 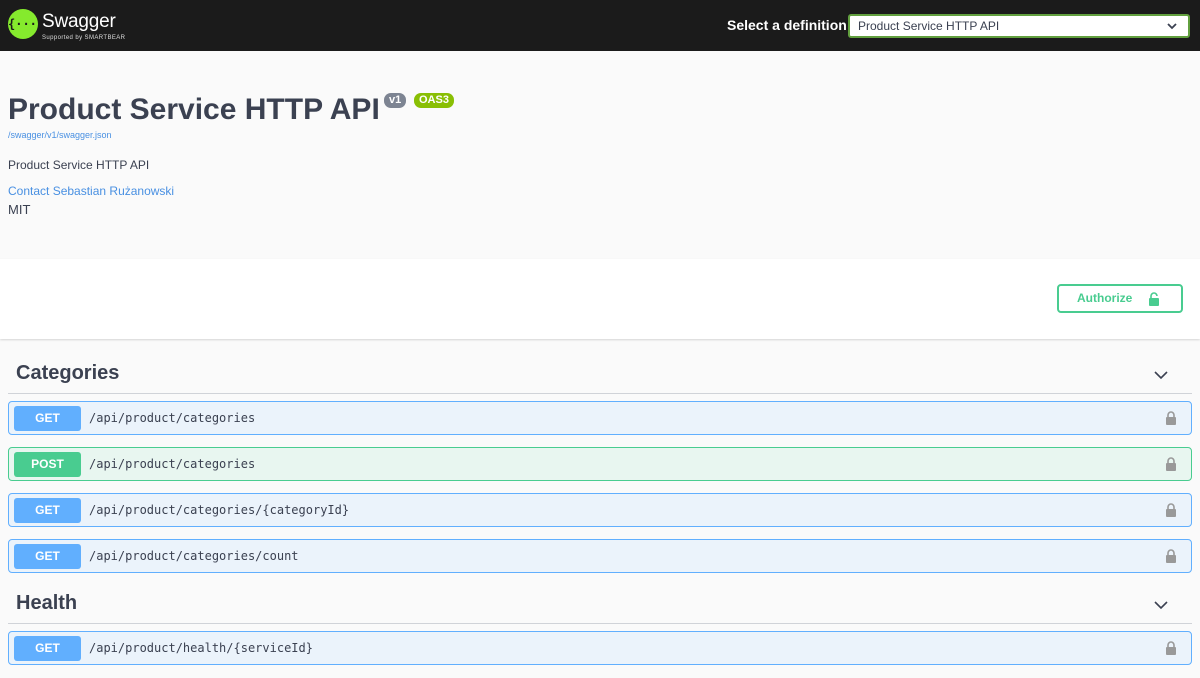 I want to click on swagger-logo-icon: {···}, so click(x=26, y=24).